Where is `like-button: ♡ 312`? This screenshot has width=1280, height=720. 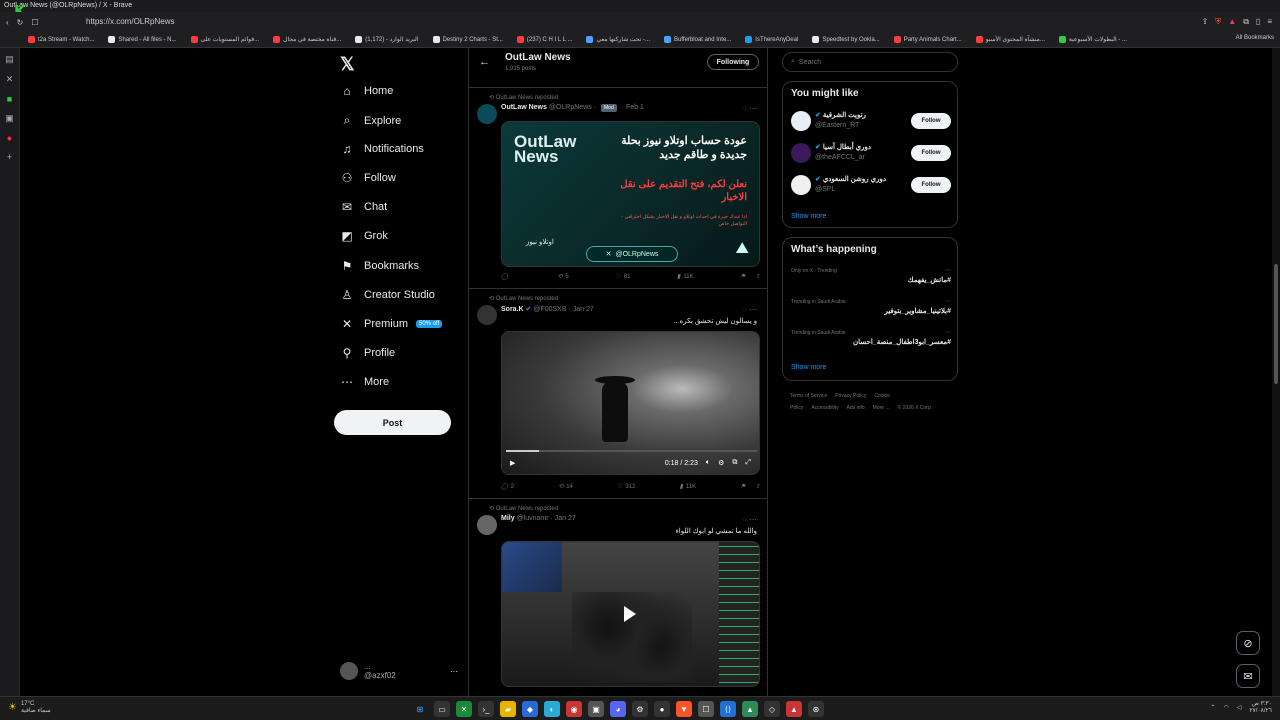
like-button: ♡ 312 is located at coordinates (626, 487).